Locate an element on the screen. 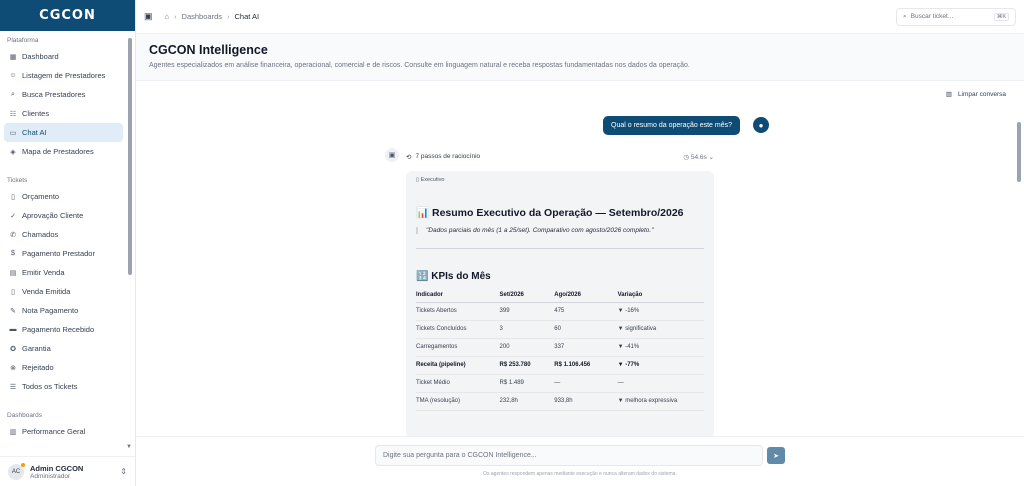 This screenshot has height=486, width=1024. user-menu: AC Admin CGCON Administrador ⇕ is located at coordinates (67, 471).